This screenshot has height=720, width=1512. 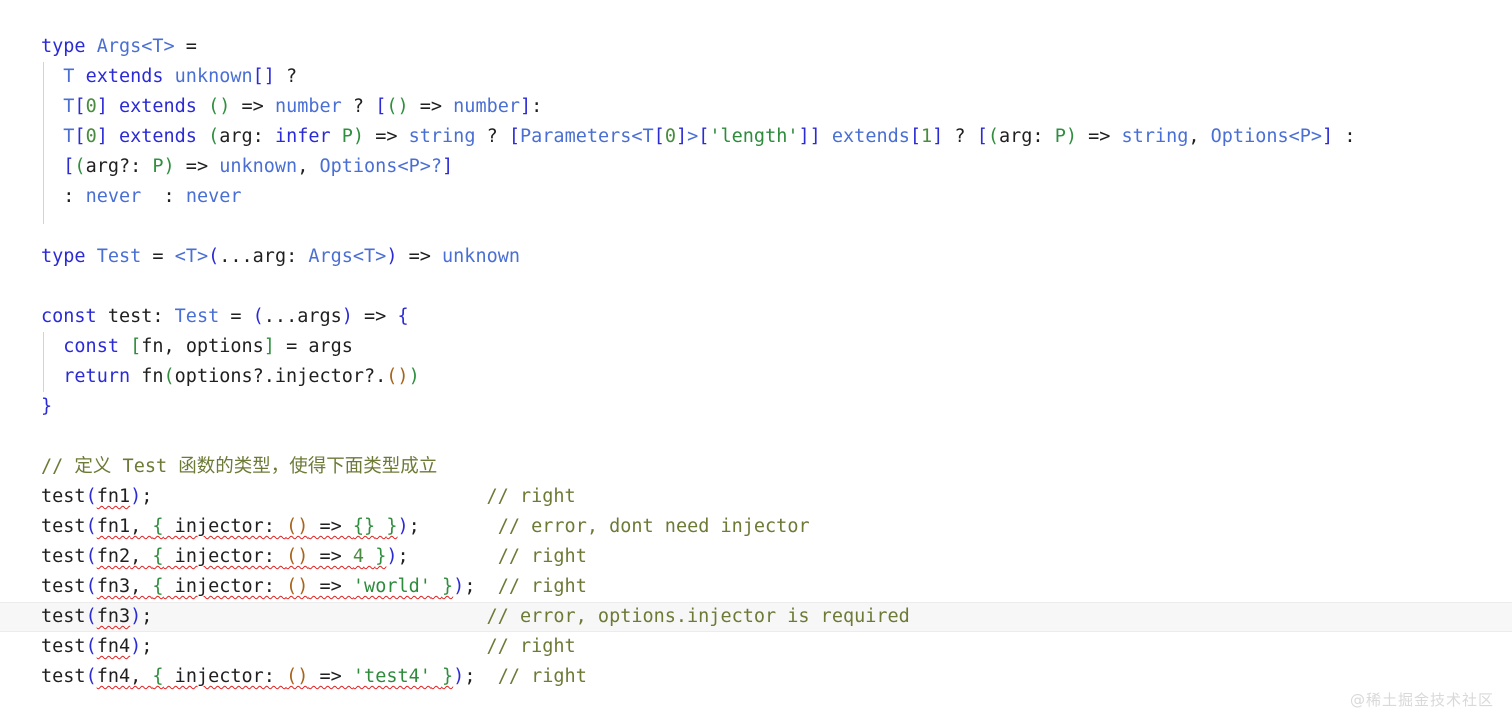 What do you see at coordinates (756, 407) in the screenshot?
I see `code-line: }` at bounding box center [756, 407].